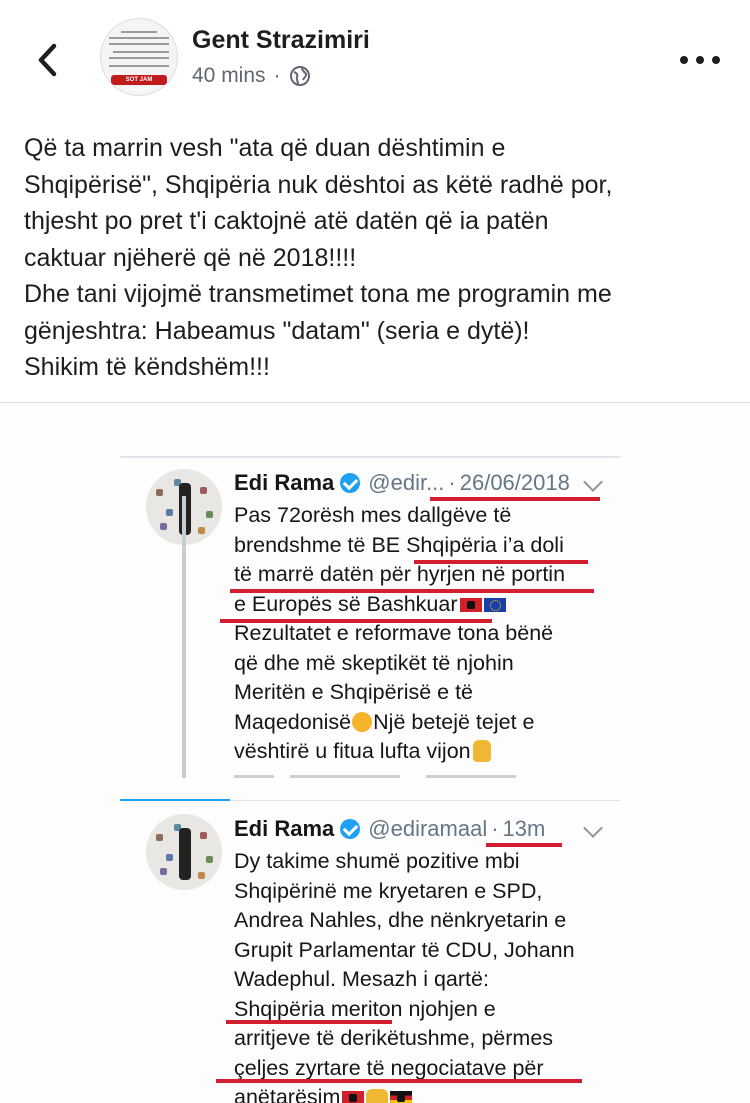 Image resolution: width=750 pixels, height=1103 pixels. What do you see at coordinates (399, 544) in the screenshot?
I see `tweet-line: brendshme të BE Shqipëria i’a doli` at bounding box center [399, 544].